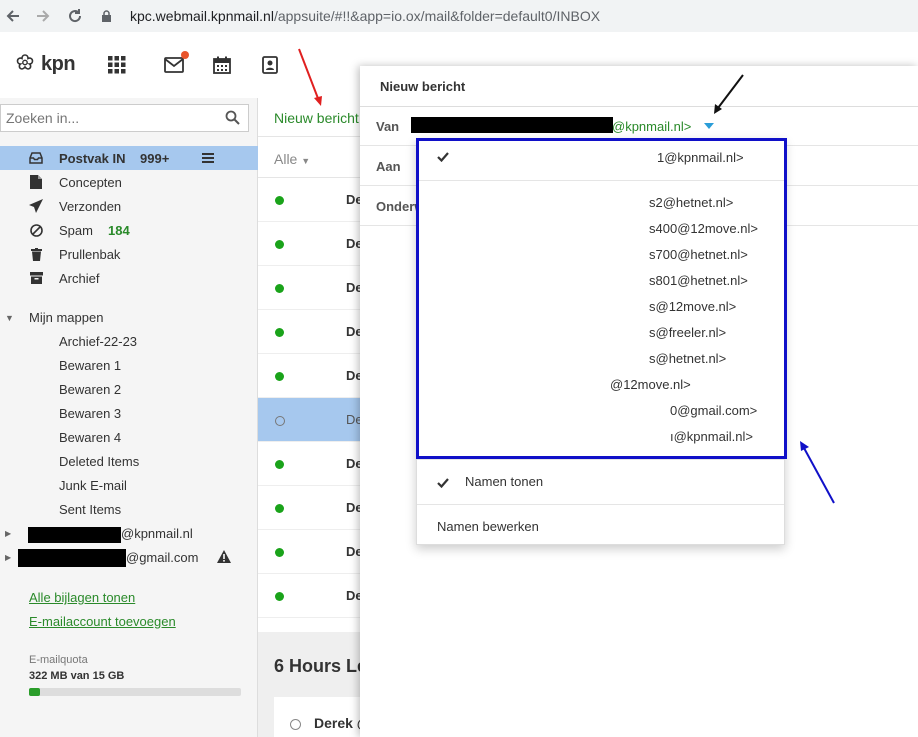 The width and height of the screenshot is (918, 737). What do you see at coordinates (162, 557) in the screenshot?
I see `account-email: @gmail.com` at bounding box center [162, 557].